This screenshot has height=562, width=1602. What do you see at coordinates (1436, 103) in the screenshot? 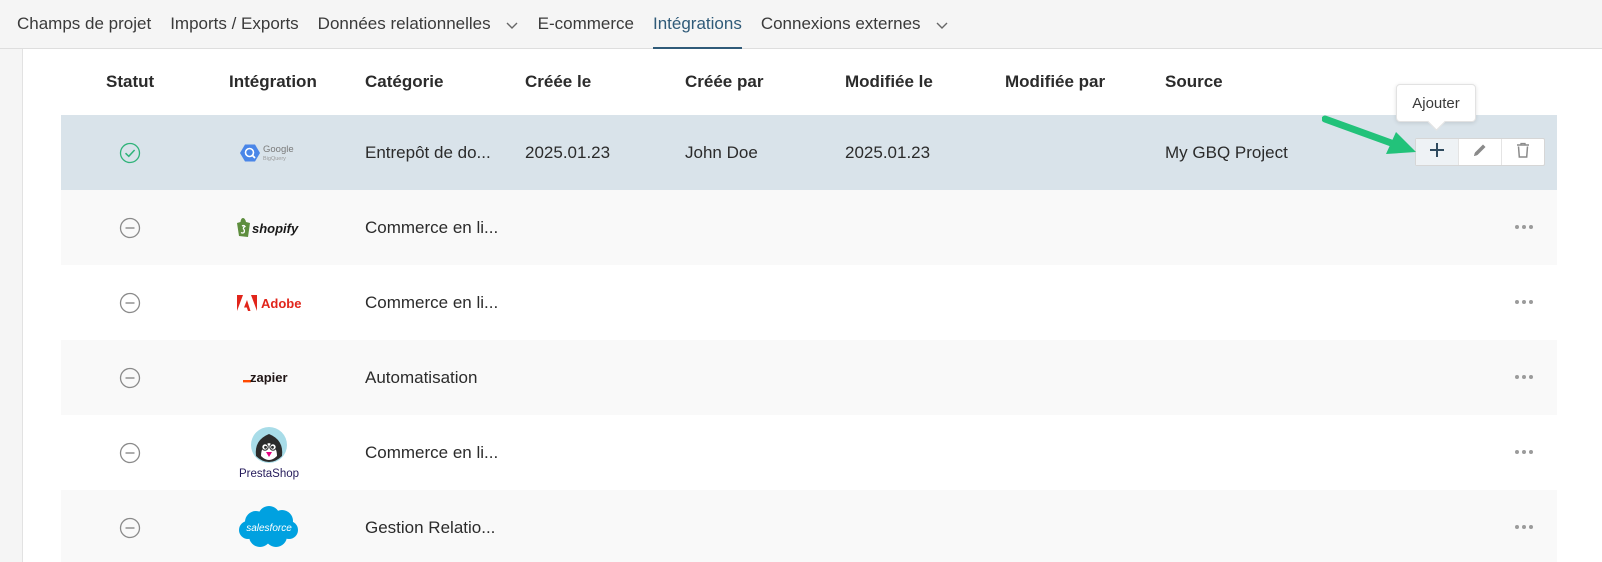
I see `tooltip-label: Ajouter` at bounding box center [1436, 103].